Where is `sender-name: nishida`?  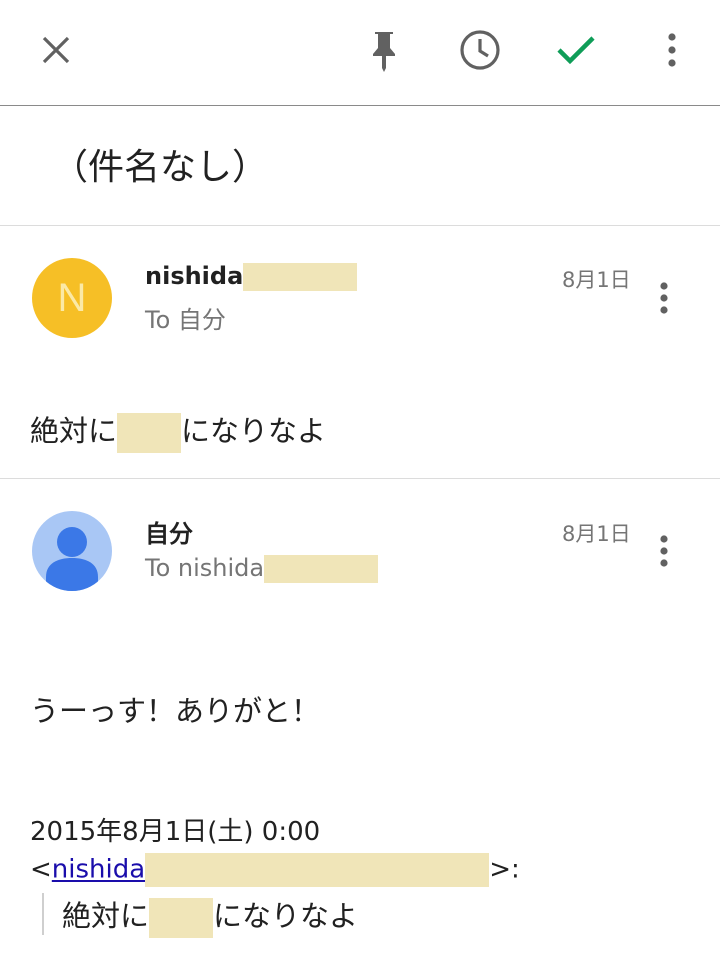 sender-name: nishida is located at coordinates (251, 276).